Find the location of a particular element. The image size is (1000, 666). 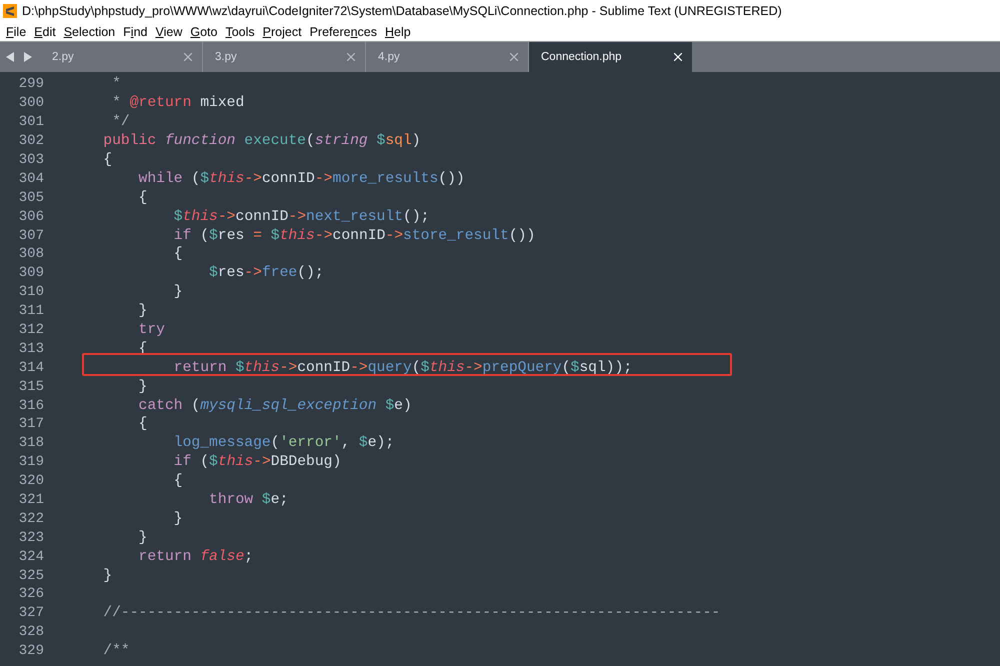

line-number: 308 is located at coordinates (31, 254).